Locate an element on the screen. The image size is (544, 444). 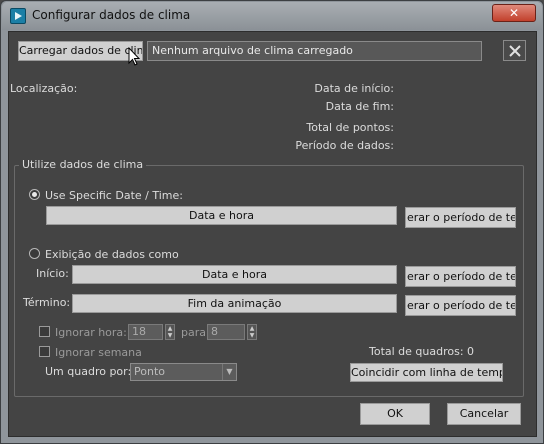
ignore-hour-to-label: para is located at coordinates (193, 332).